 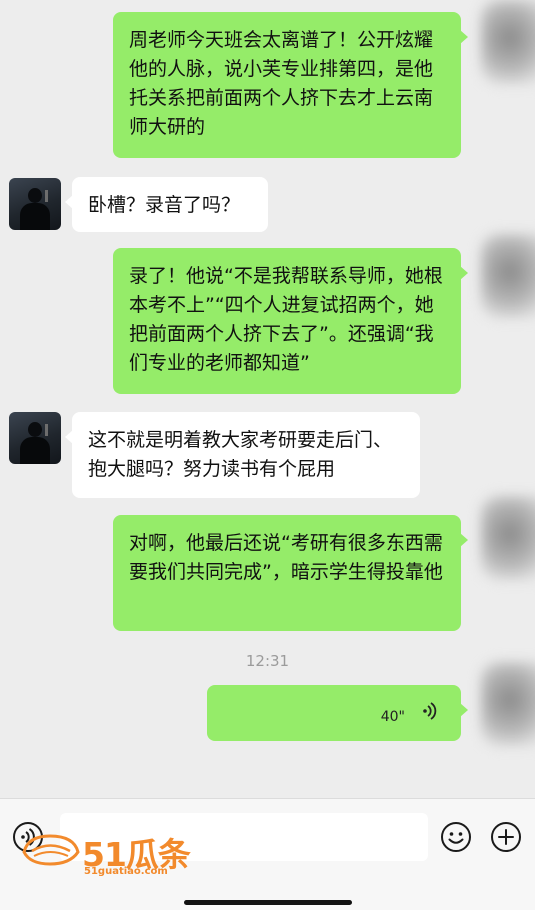 What do you see at coordinates (392, 717) in the screenshot?
I see `voice-duration: 40"` at bounding box center [392, 717].